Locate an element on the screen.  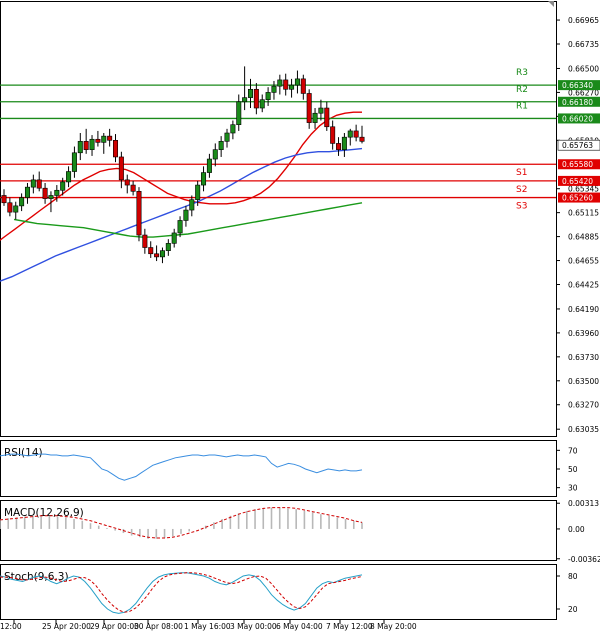
level-price-label: 0.66340 is located at coordinates (577, 85).